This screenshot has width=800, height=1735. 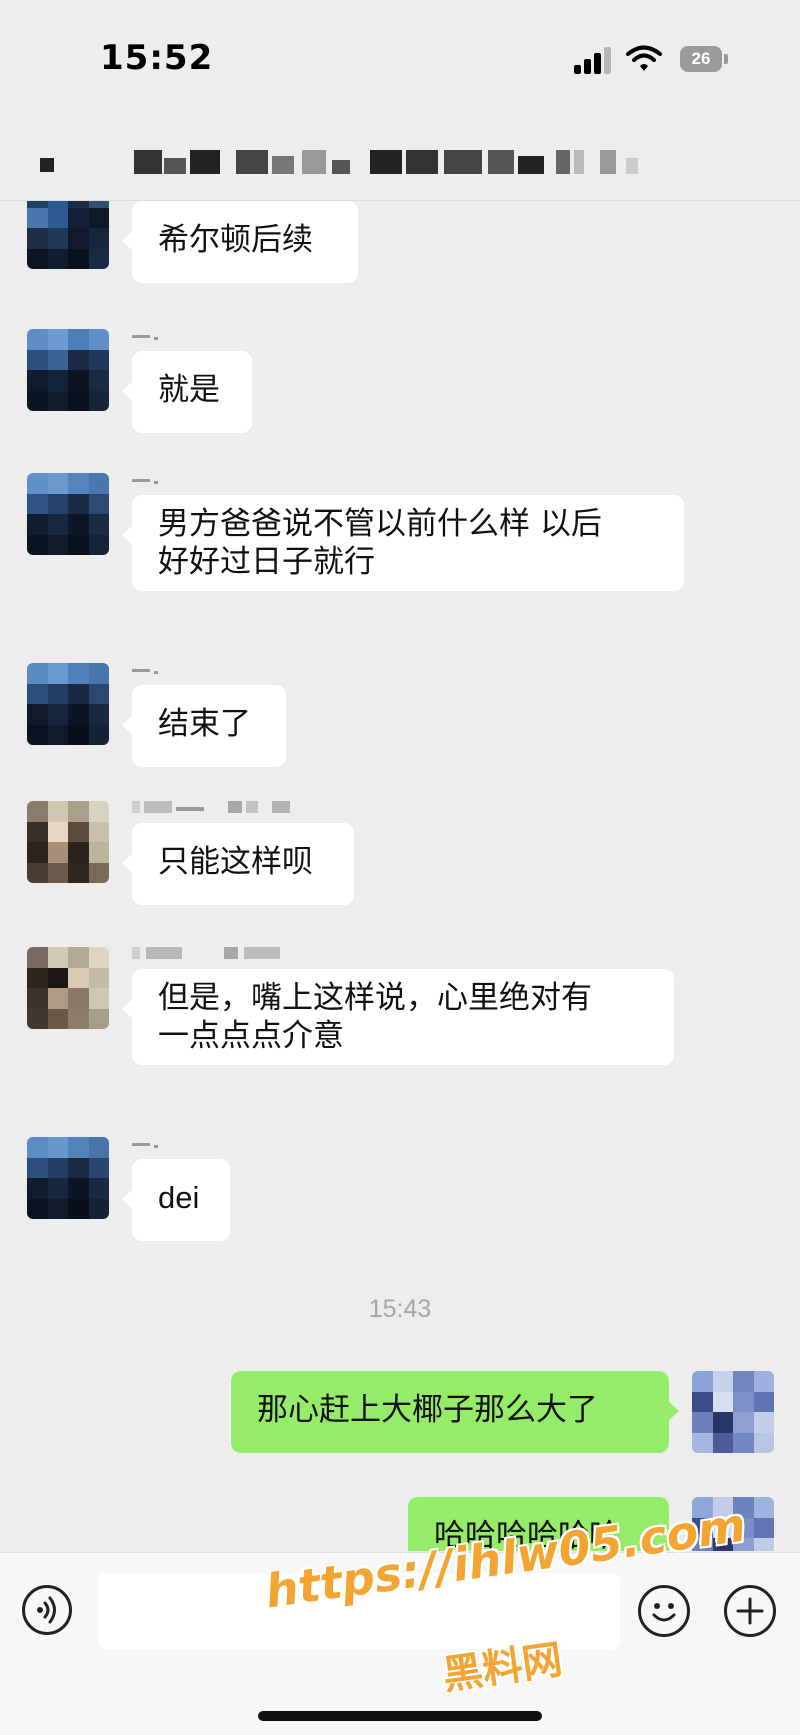 I want to click on battery-icon: 26, so click(x=704, y=60).